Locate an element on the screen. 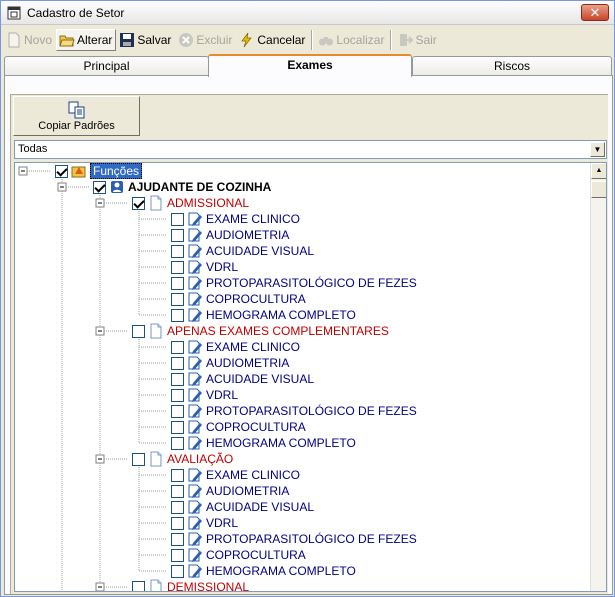 The width and height of the screenshot is (615, 597). vertical-scrollbar: ▲ is located at coordinates (598, 377).